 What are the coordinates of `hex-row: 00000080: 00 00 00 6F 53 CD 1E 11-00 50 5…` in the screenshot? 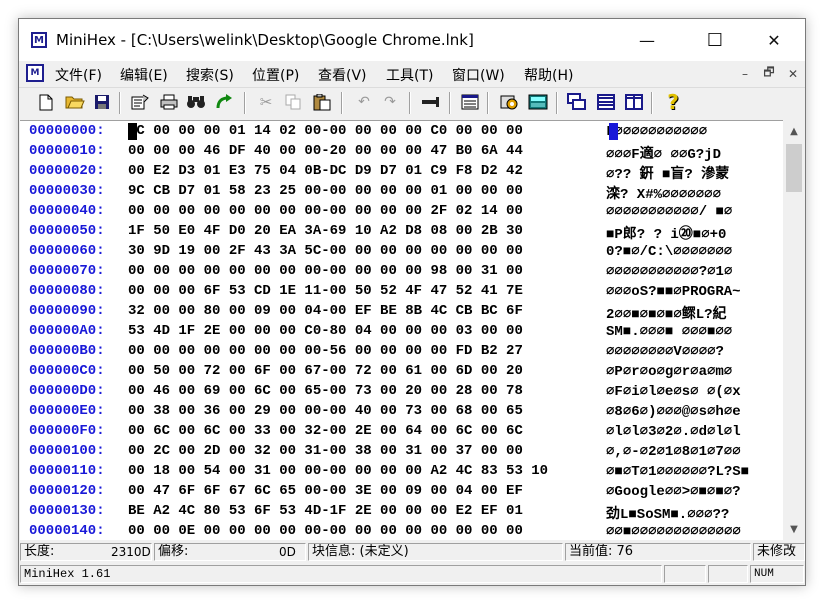 It's located at (401, 293).